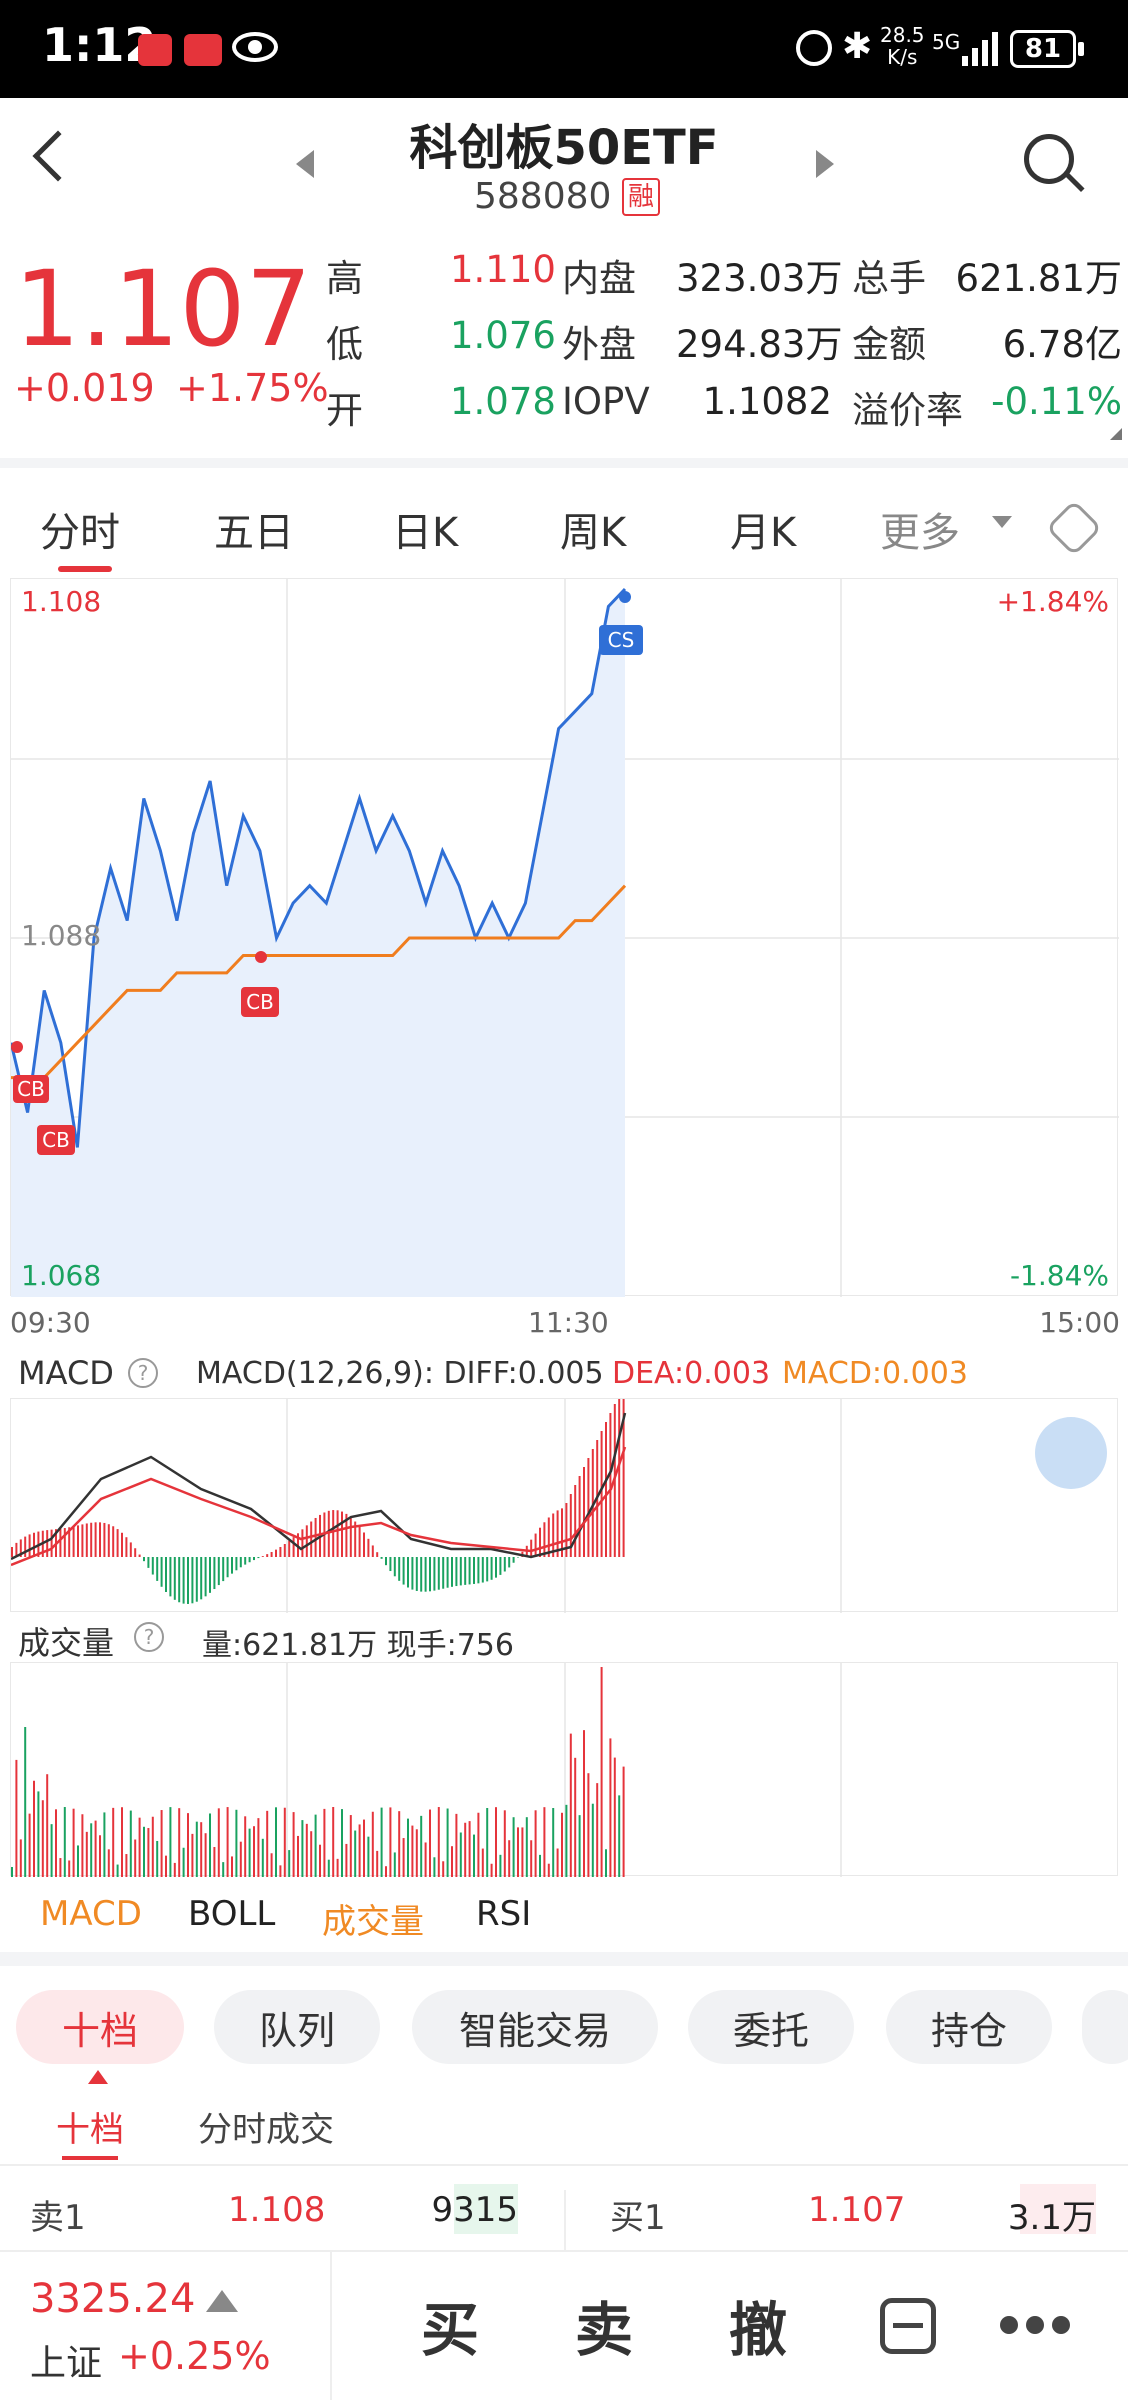 The height and width of the screenshot is (2400, 1128). What do you see at coordinates (875, 1373) in the screenshot?
I see `macd-value: MACD:0.003` at bounding box center [875, 1373].